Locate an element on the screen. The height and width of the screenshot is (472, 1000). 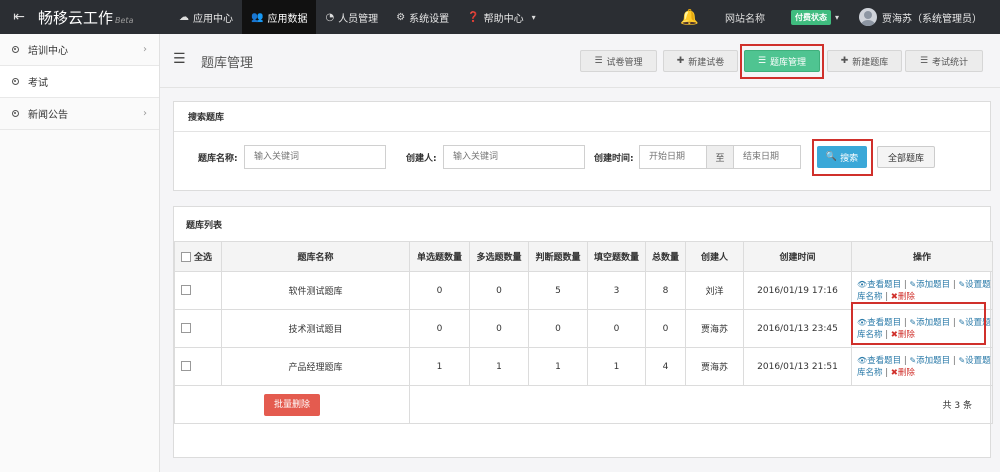
bank-name-cell: 软件测试题库 is located at coordinates (315, 290).